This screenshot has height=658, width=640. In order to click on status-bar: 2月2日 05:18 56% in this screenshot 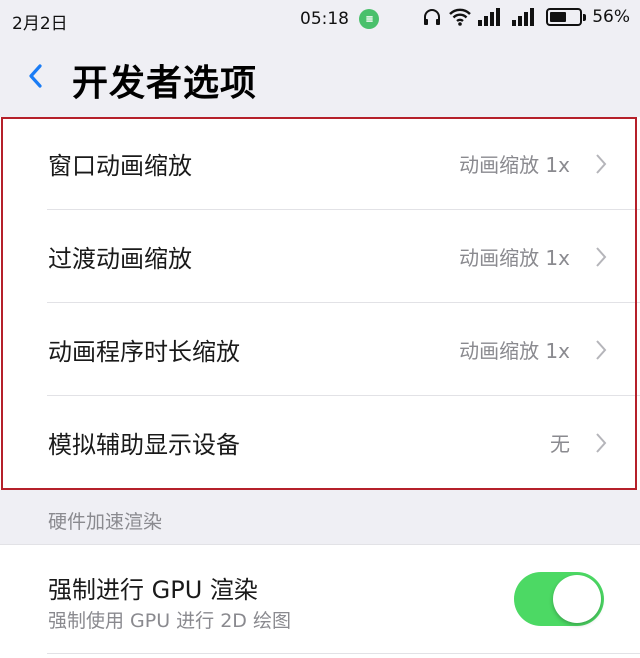, I will do `click(320, 19)`.